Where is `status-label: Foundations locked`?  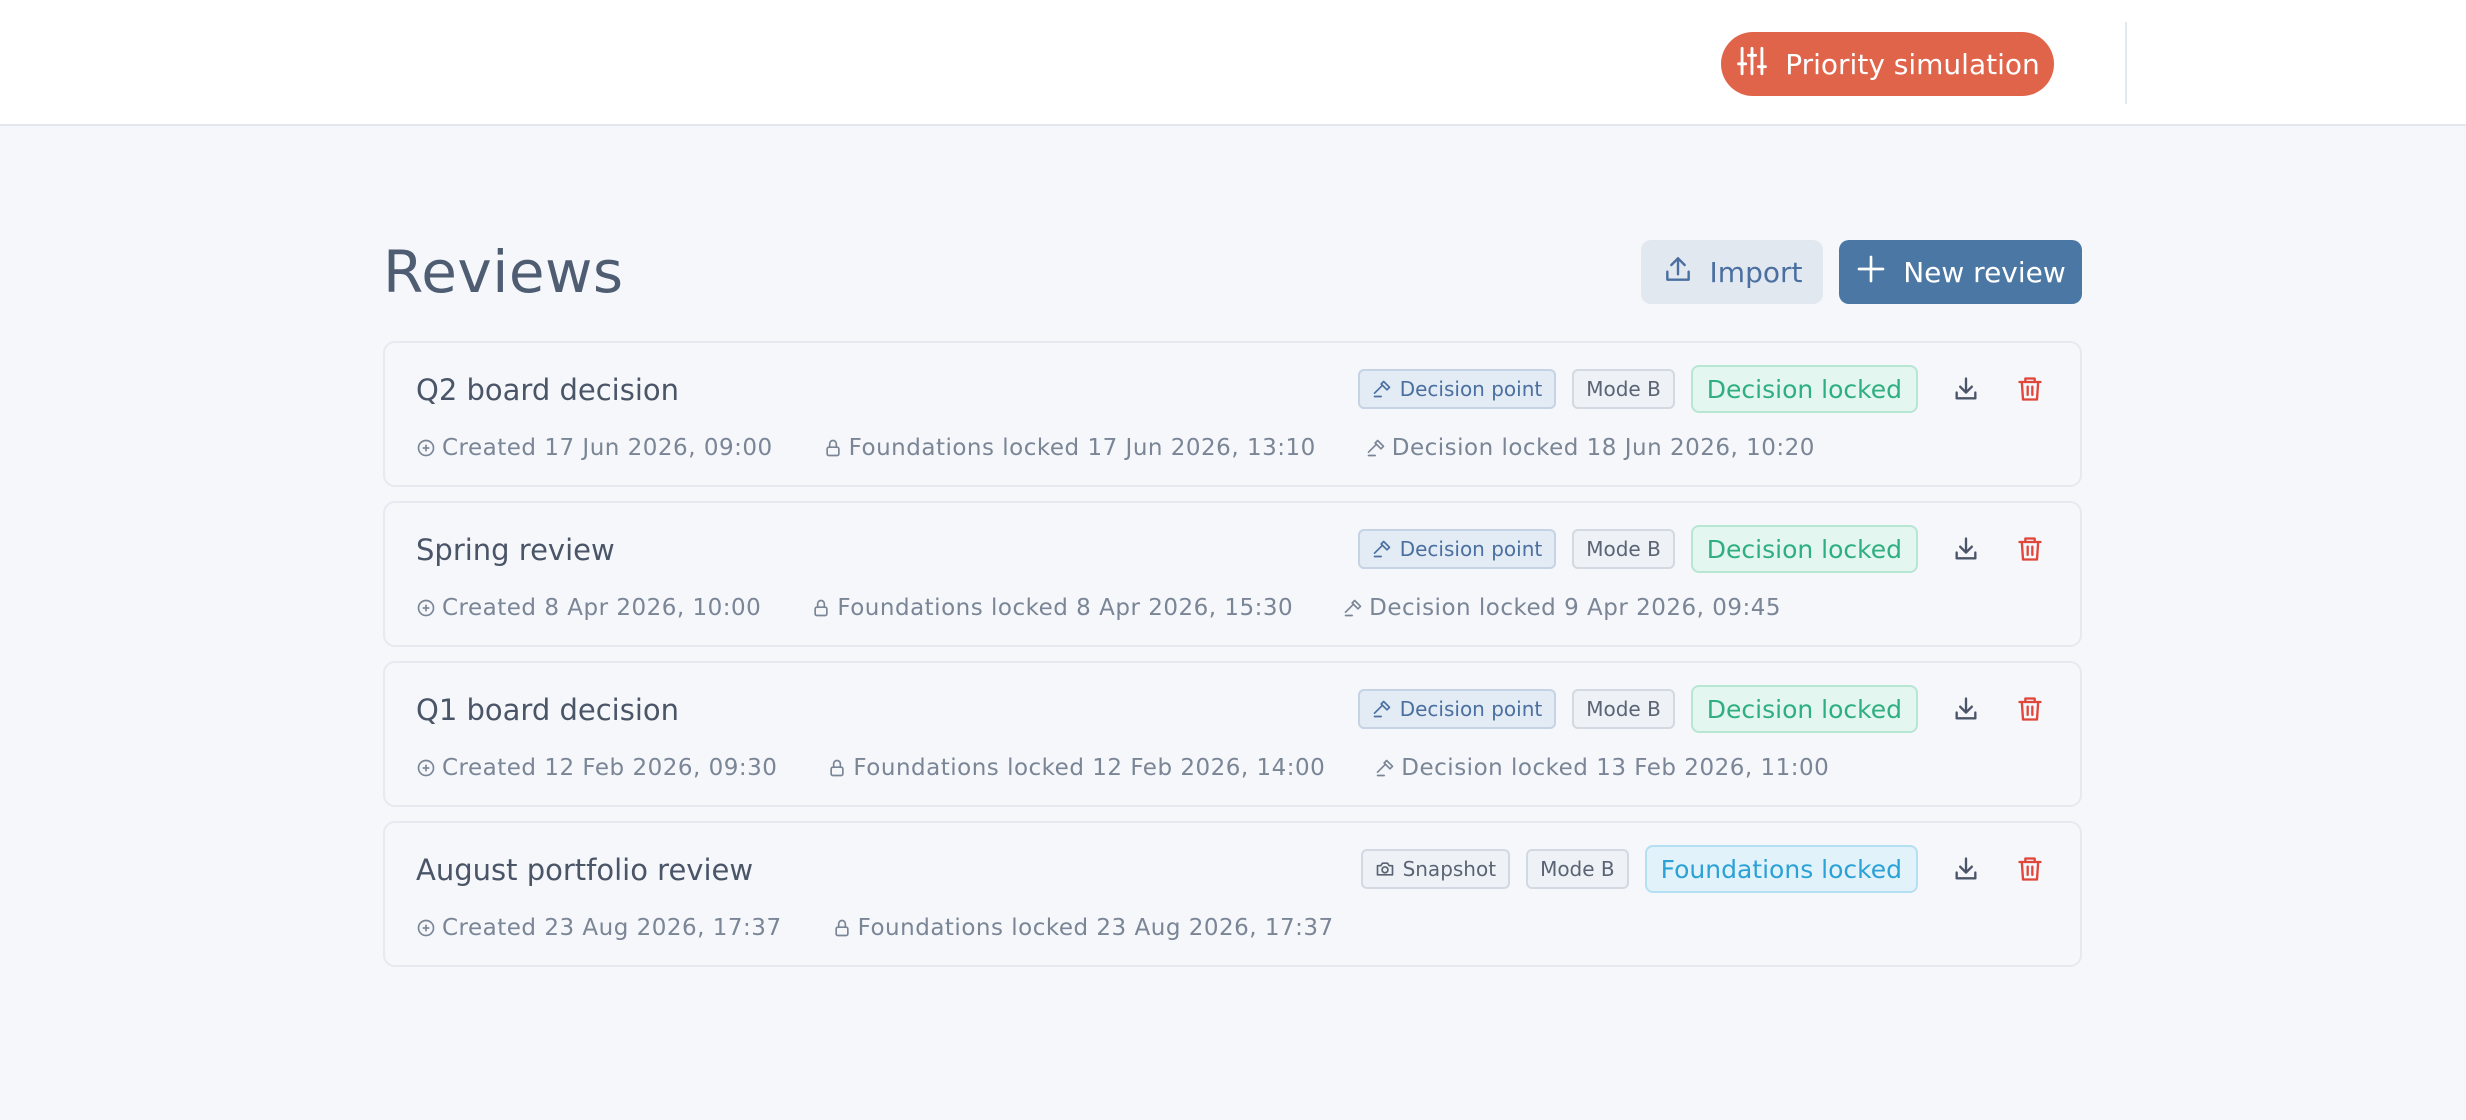 status-label: Foundations locked is located at coordinates (1781, 869).